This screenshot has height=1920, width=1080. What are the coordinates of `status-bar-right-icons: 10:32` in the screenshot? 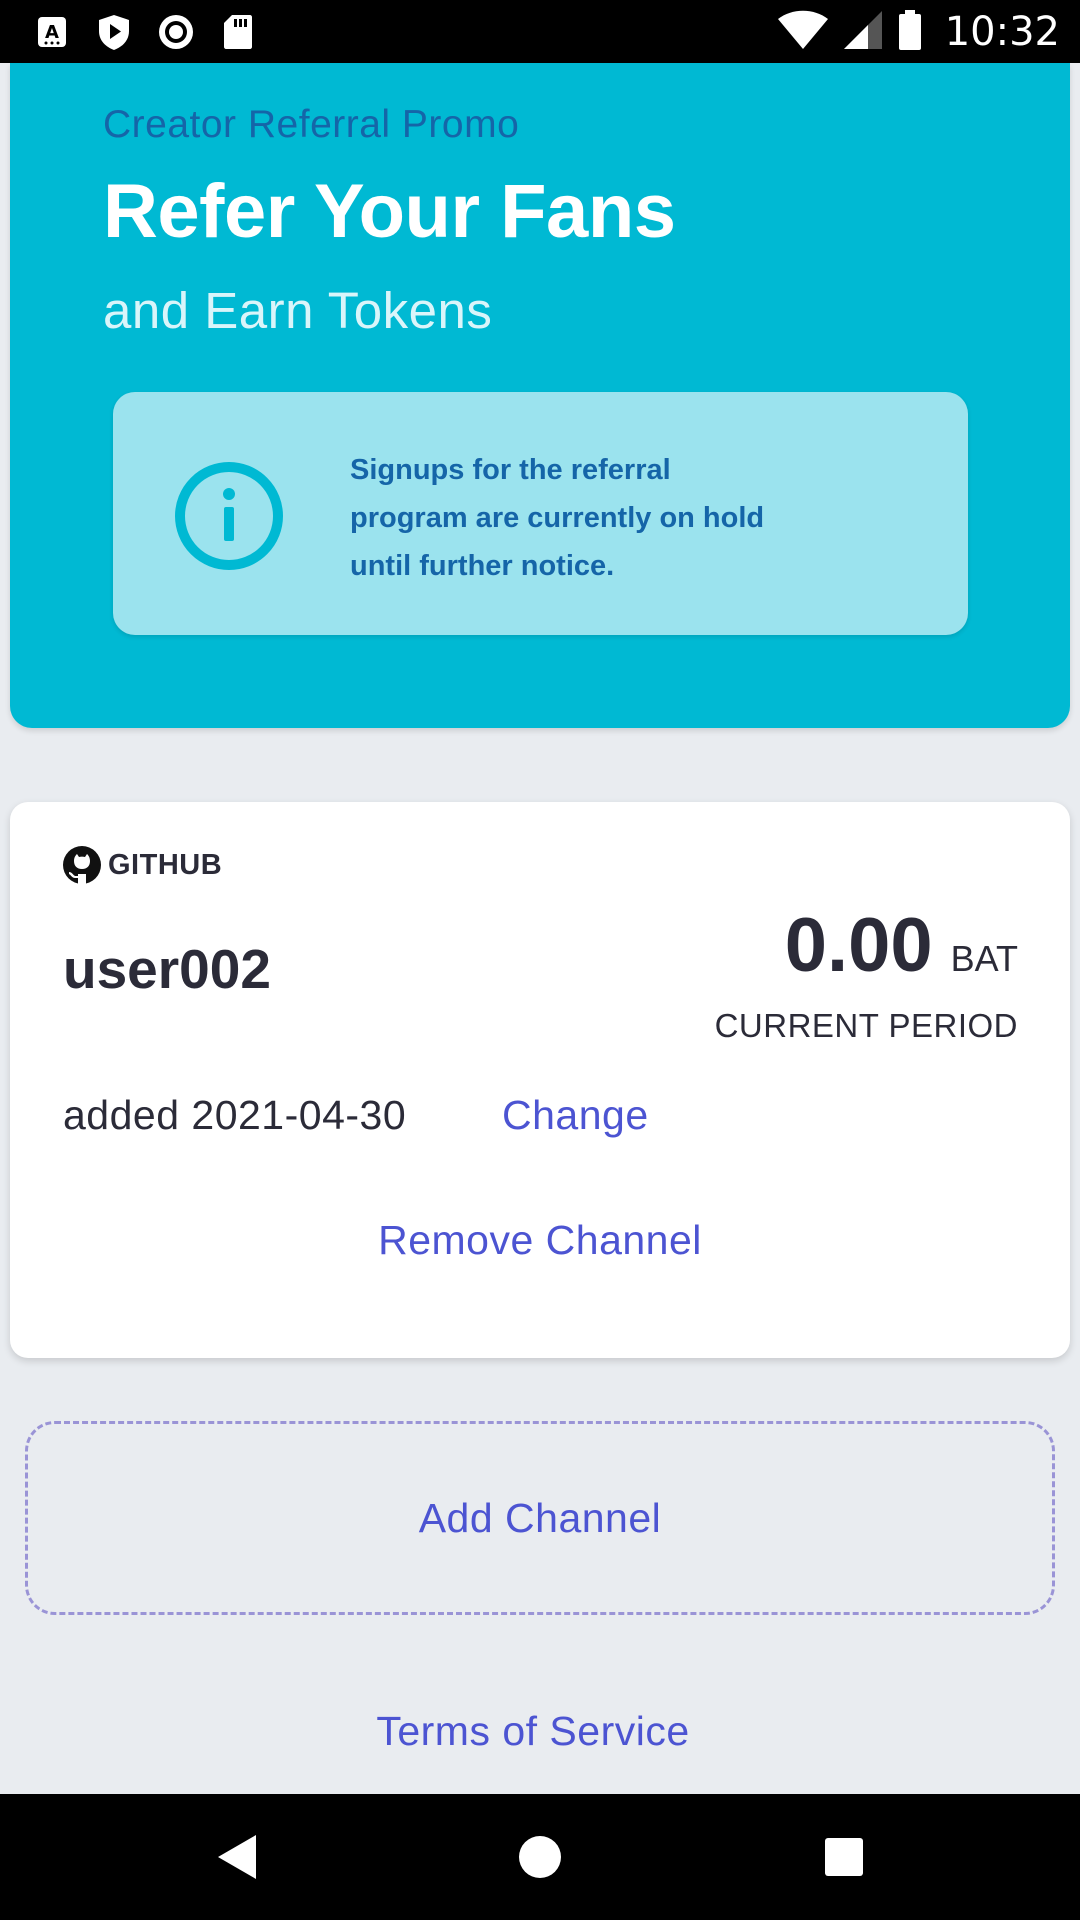 It's located at (918, 32).